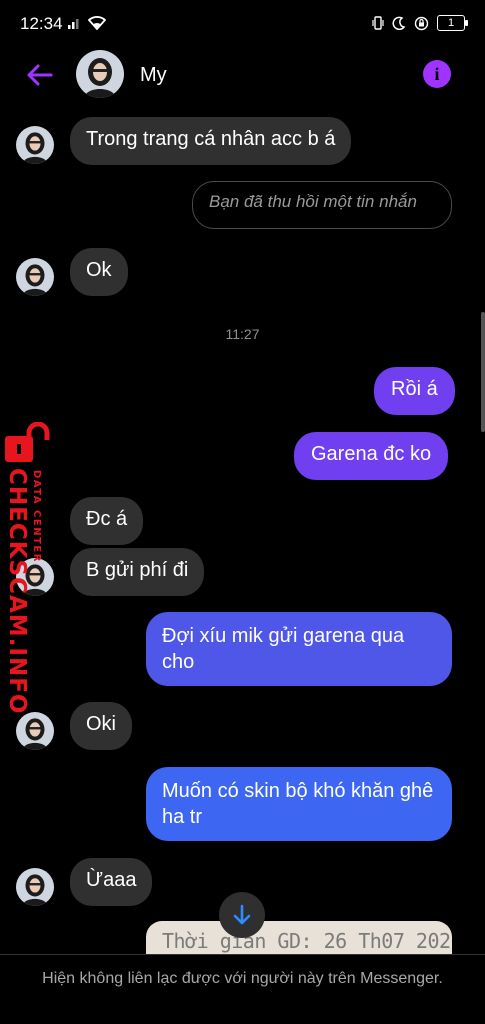 The height and width of the screenshot is (1024, 485). What do you see at coordinates (27, 442) in the screenshot?
I see `lock-icon` at bounding box center [27, 442].